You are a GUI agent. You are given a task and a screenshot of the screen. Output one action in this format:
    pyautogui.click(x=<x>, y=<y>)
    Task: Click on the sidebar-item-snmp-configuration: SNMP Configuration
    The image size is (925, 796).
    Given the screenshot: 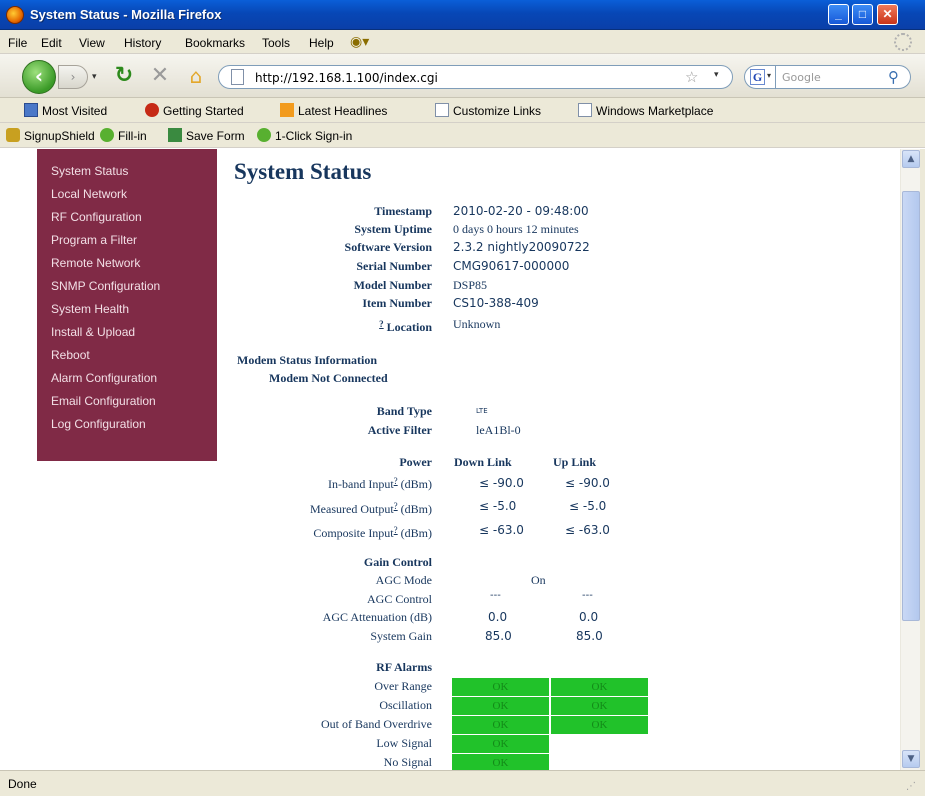 What is the action you would take?
    pyautogui.click(x=105, y=286)
    